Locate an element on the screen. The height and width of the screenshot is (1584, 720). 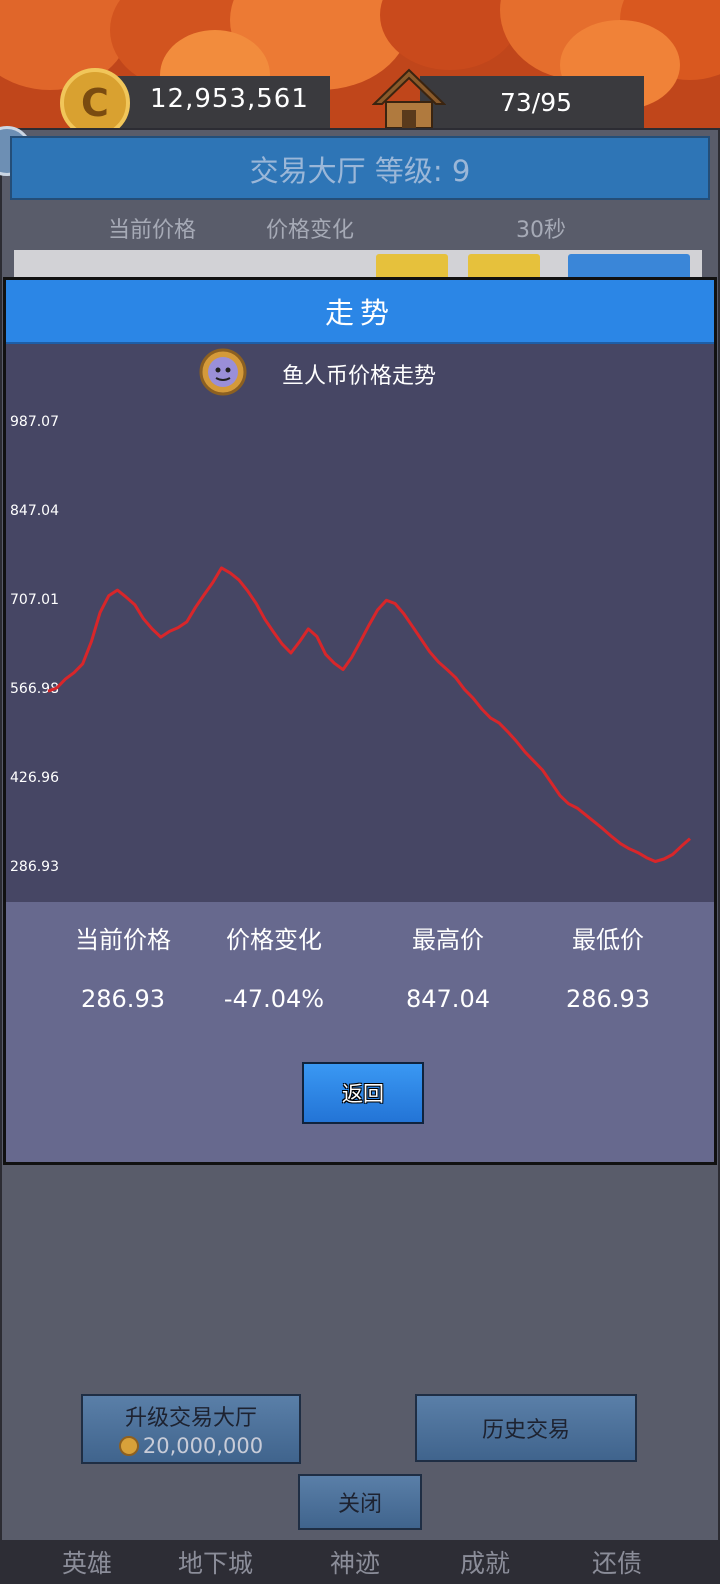
y-tick-label: 987.07 is located at coordinates (34, 422).